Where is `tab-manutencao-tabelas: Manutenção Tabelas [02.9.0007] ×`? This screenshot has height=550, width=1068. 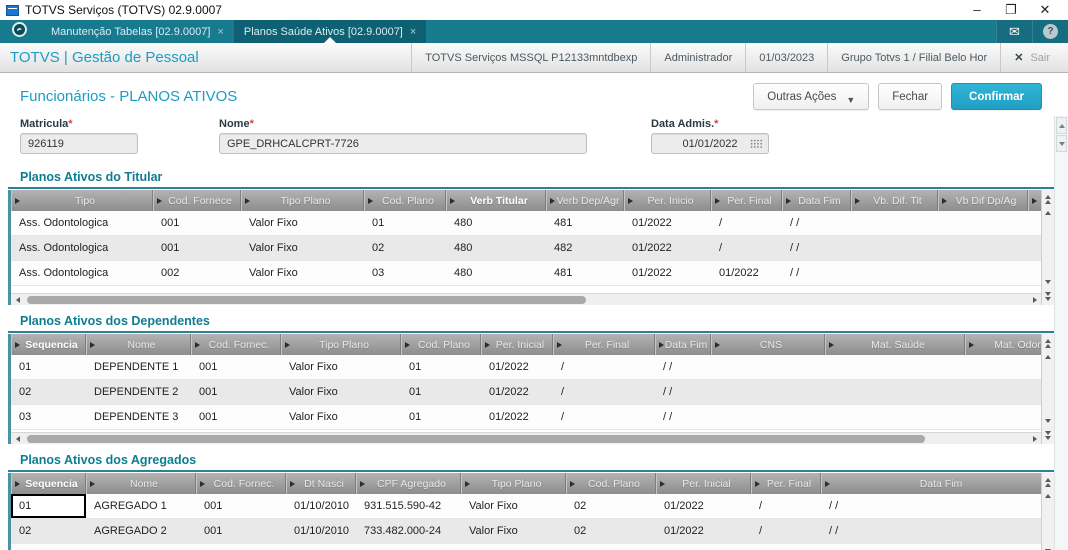
tab-manutencao-tabelas: Manutenção Tabelas [02.9.0007] × is located at coordinates (137, 31).